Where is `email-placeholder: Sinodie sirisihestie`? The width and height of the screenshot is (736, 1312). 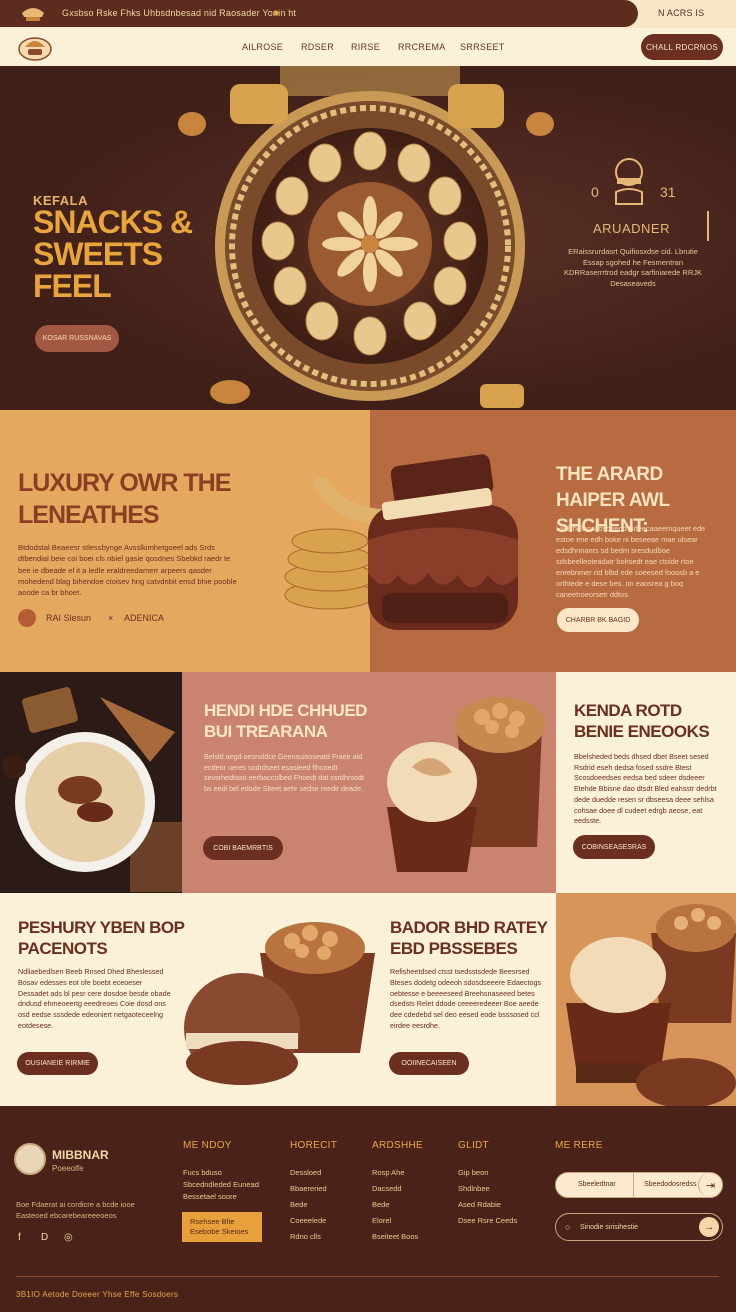 email-placeholder: Sinodie sirisihestie is located at coordinates (609, 1227).